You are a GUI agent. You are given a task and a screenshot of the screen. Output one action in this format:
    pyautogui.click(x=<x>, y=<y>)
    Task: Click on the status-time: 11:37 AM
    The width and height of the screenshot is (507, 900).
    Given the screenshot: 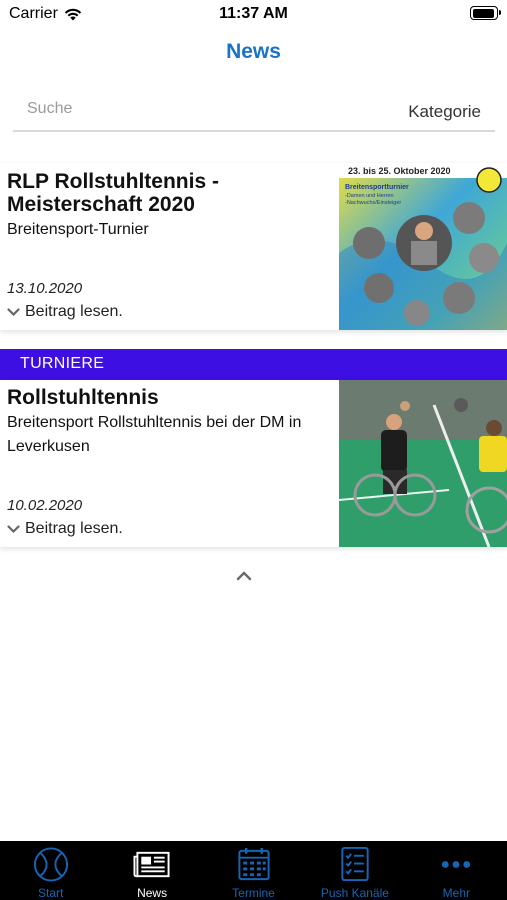 What is the action you would take?
    pyautogui.click(x=253, y=13)
    